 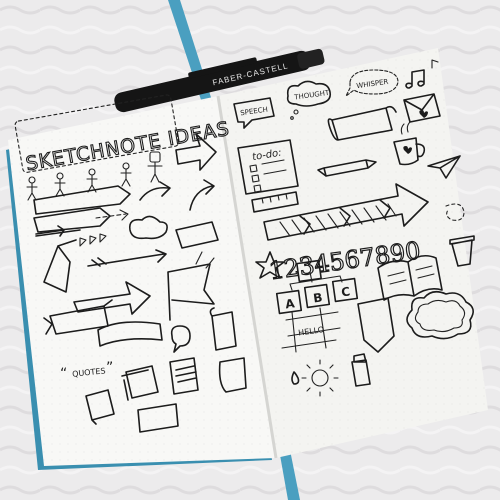 I want to click on letter-b: B, so click(x=317, y=297).